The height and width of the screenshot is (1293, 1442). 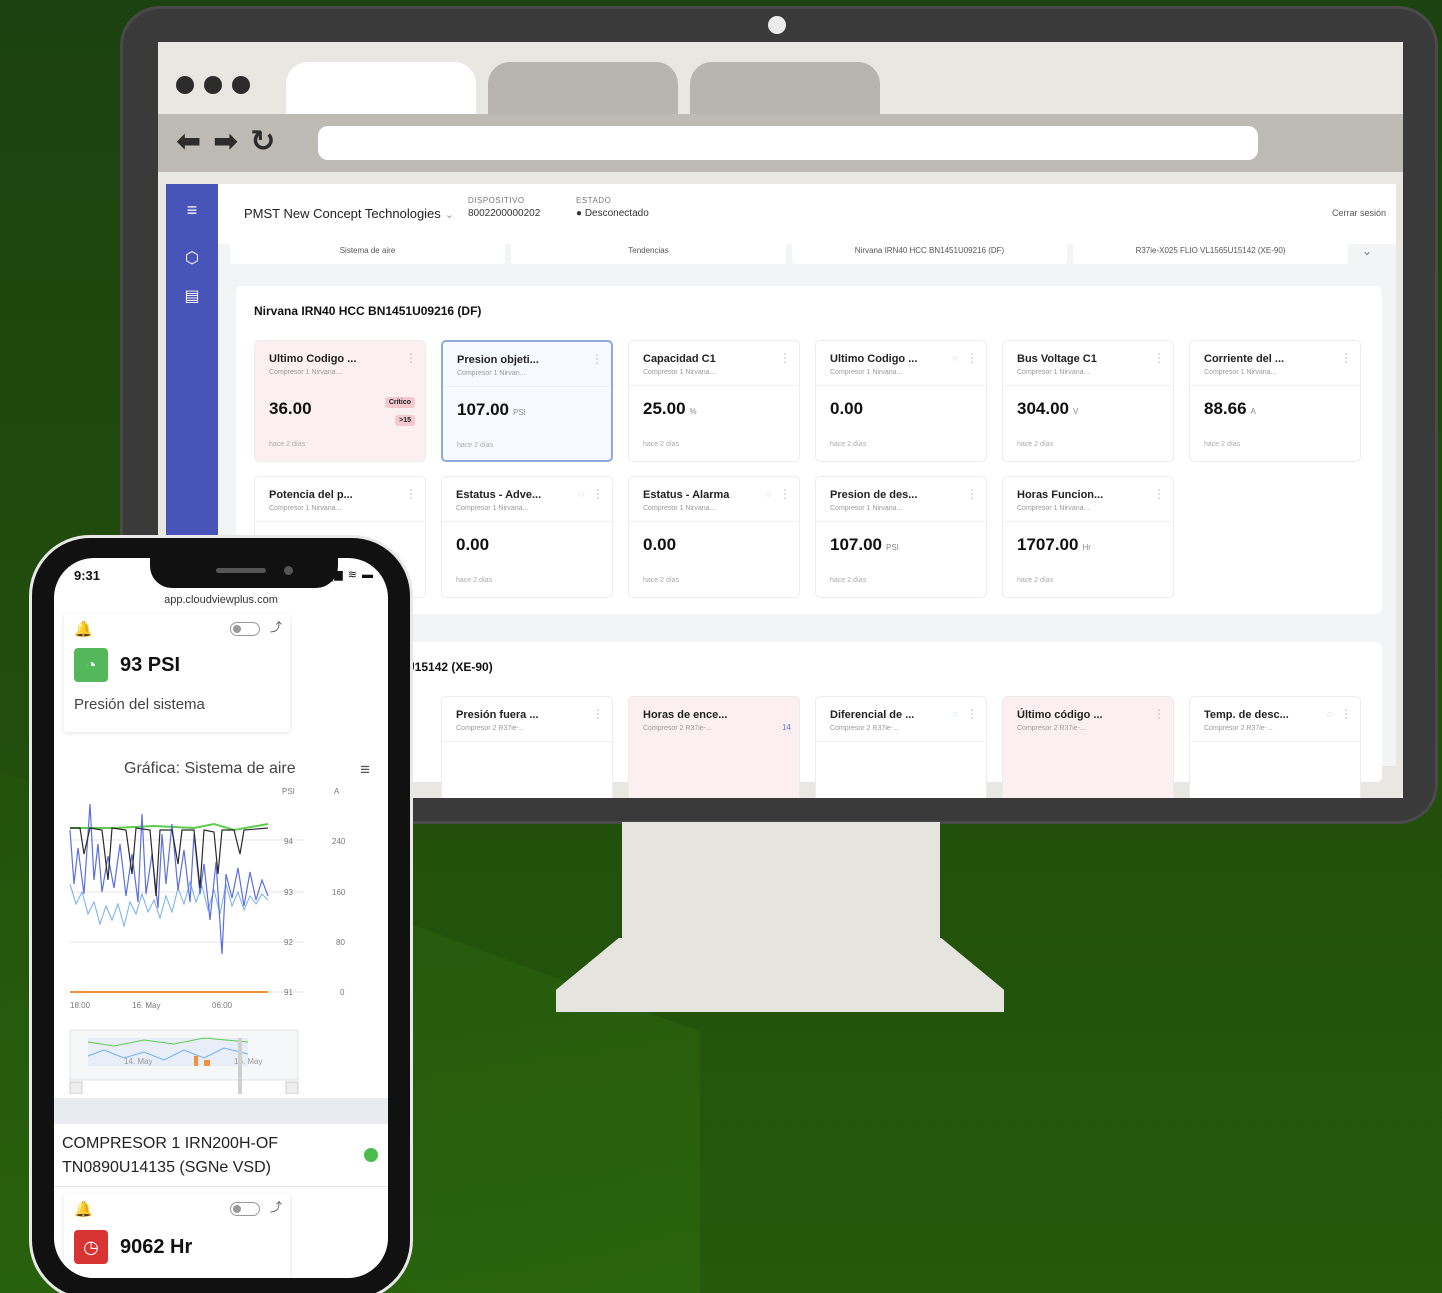 What do you see at coordinates (192, 258) in the screenshot?
I see `cube-icon: ⬡` at bounding box center [192, 258].